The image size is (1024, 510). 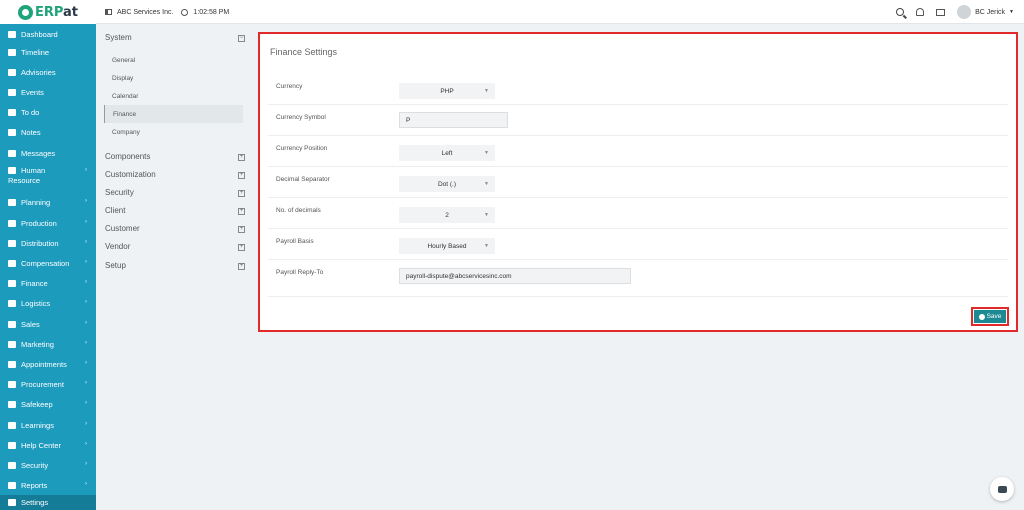 I want to click on sidebar-item-sales: Sales ›, so click(x=48, y=324).